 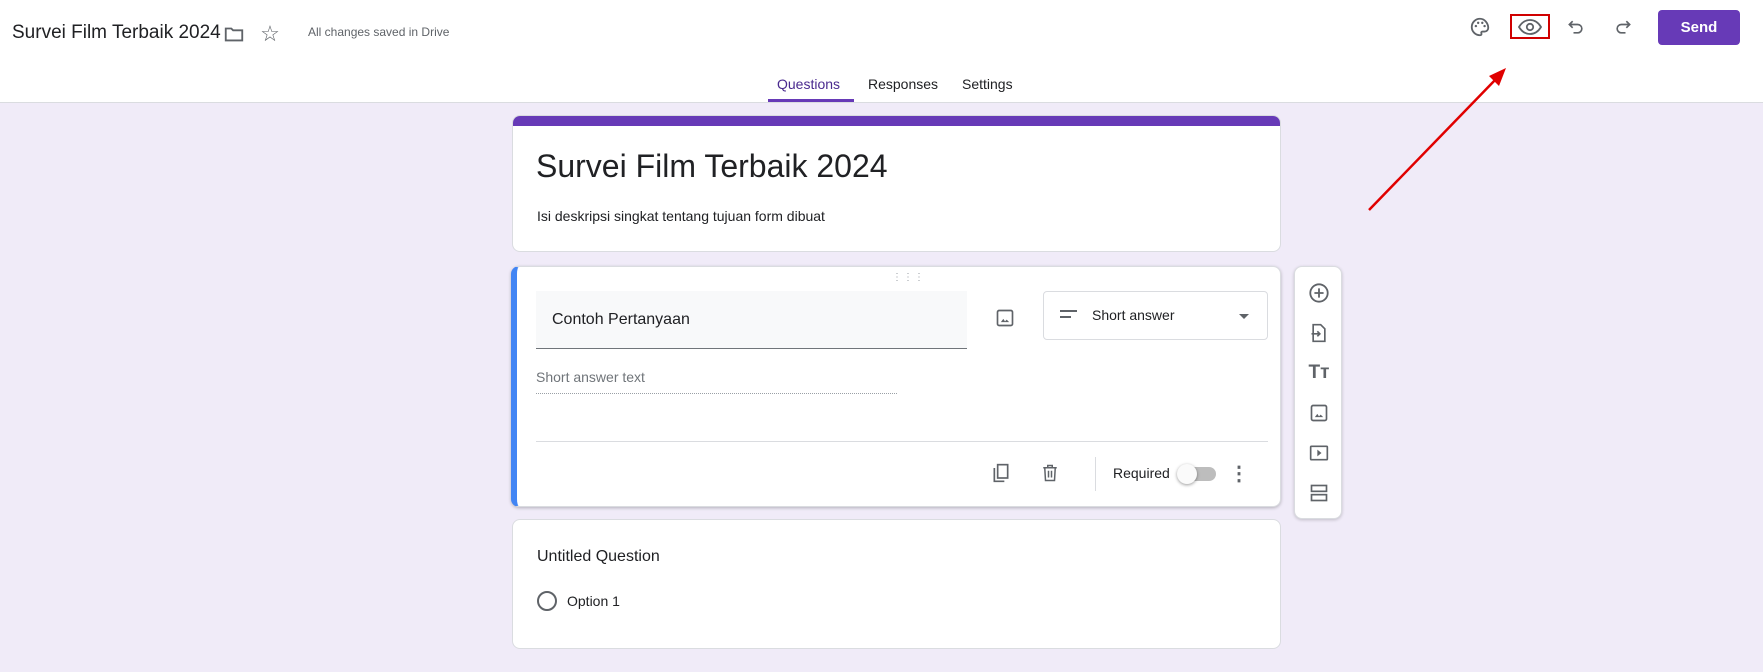 What do you see at coordinates (621, 319) in the screenshot?
I see `question-title-text: Contoh Pertanyaan` at bounding box center [621, 319].